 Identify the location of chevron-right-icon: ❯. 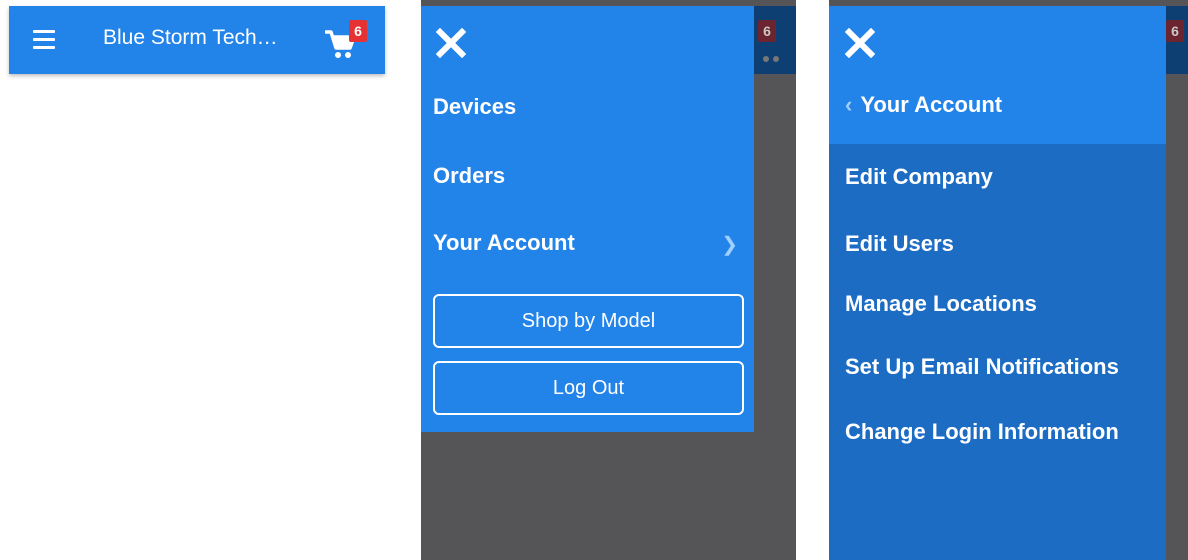
(729, 244).